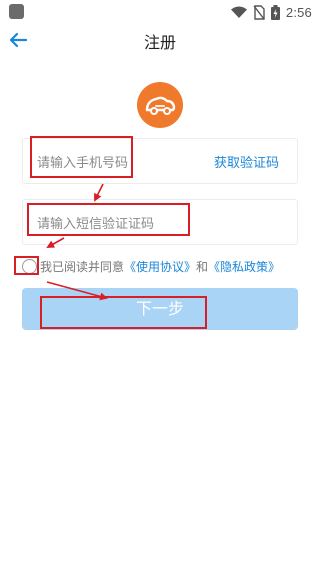  What do you see at coordinates (82, 266) in the screenshot?
I see `agreement-text: 我已阅读并同意` at bounding box center [82, 266].